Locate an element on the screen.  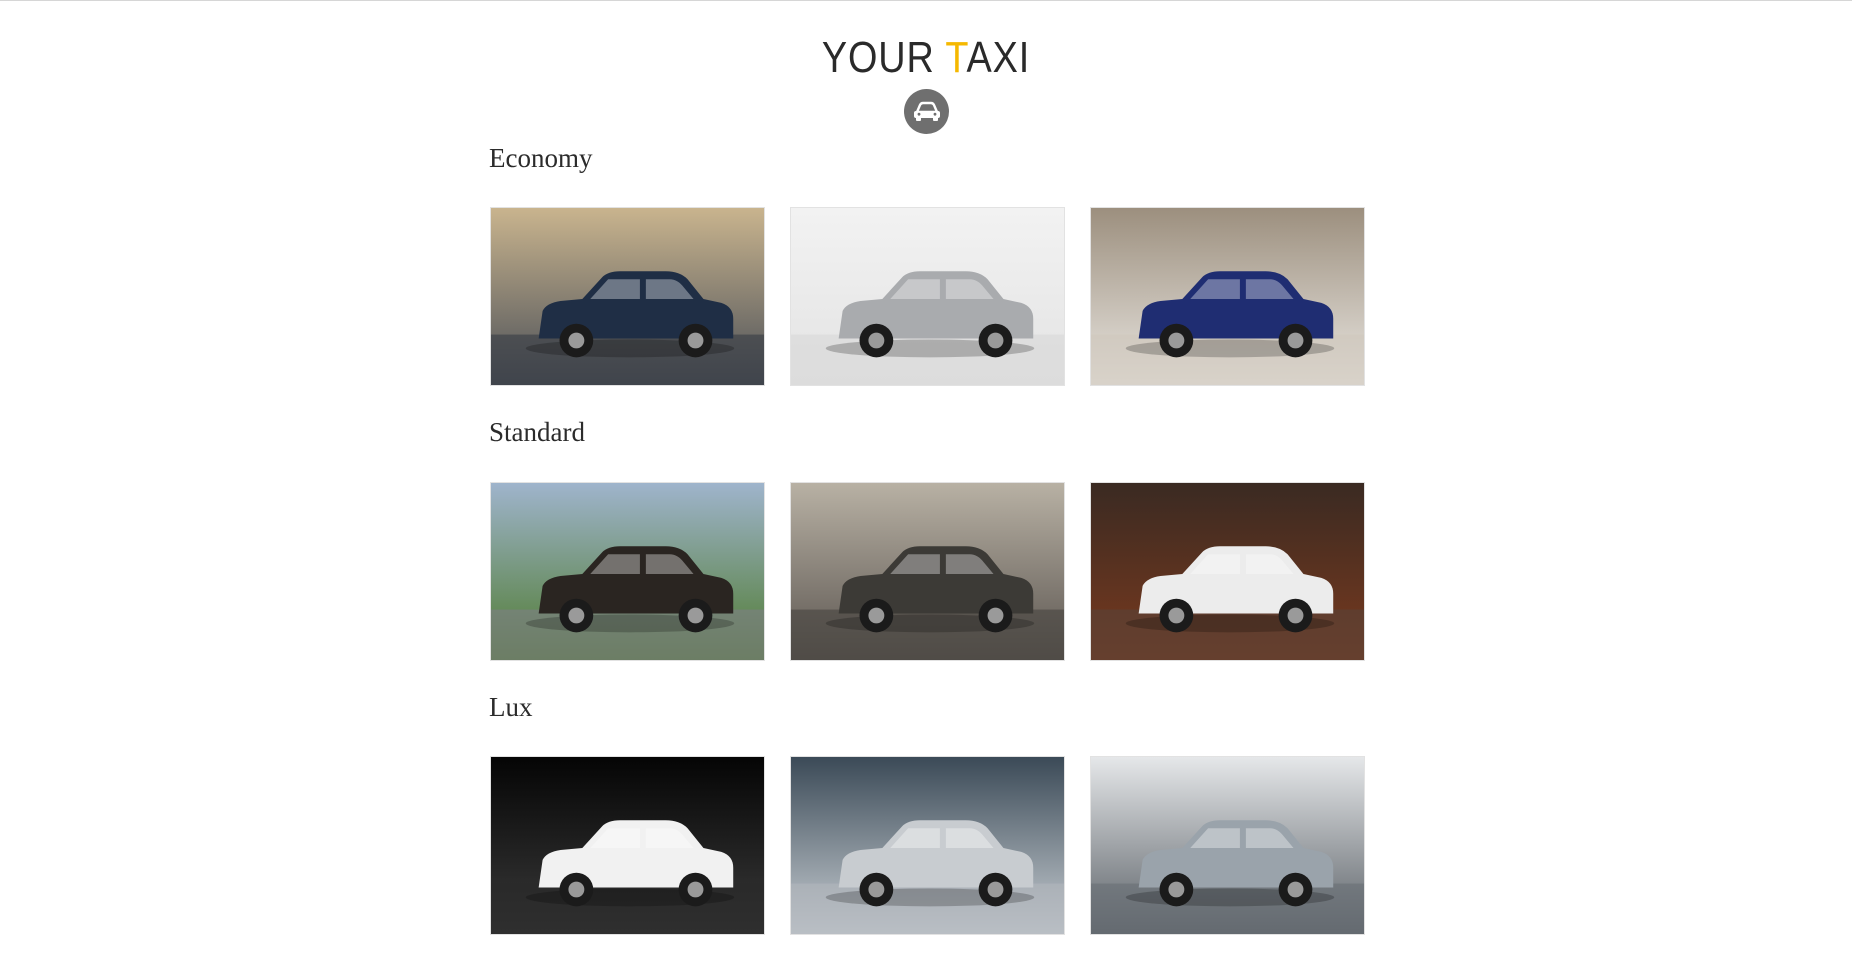
section-title-economy: Economy is located at coordinates (541, 158).